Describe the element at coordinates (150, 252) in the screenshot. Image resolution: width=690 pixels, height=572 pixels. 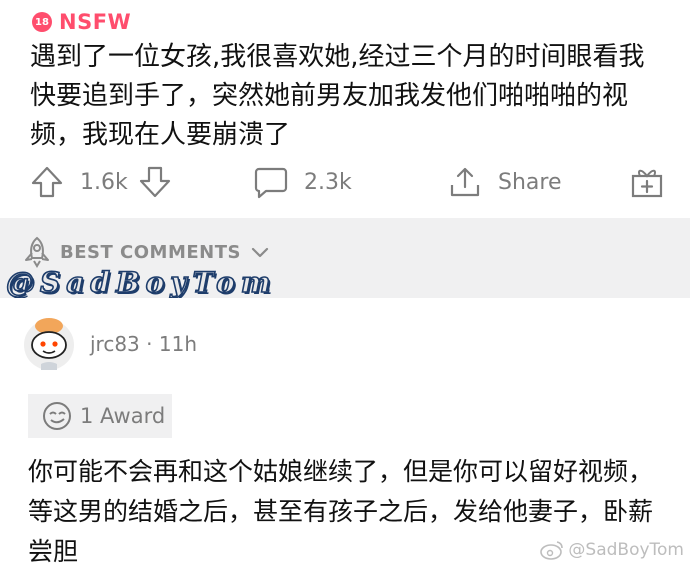
I see `sort-label: BEST COMMENTS` at that location.